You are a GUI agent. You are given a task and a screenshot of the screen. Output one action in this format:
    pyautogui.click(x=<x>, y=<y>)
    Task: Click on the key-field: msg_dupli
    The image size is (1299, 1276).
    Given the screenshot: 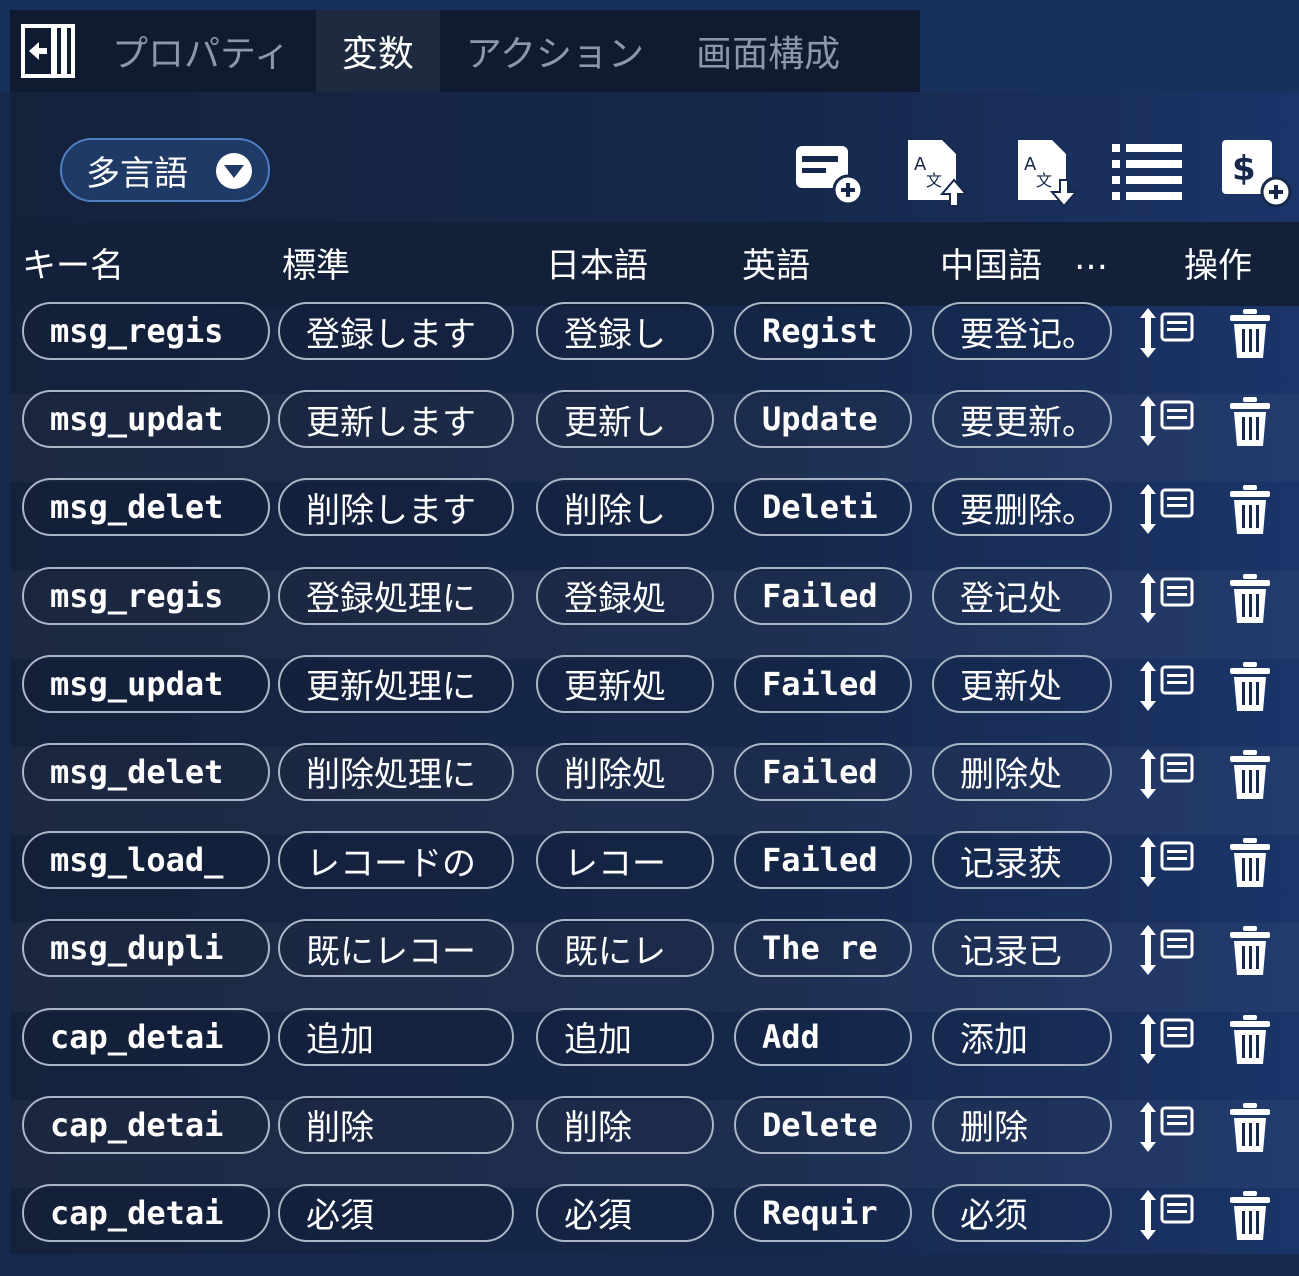 What is the action you would take?
    pyautogui.click(x=146, y=948)
    